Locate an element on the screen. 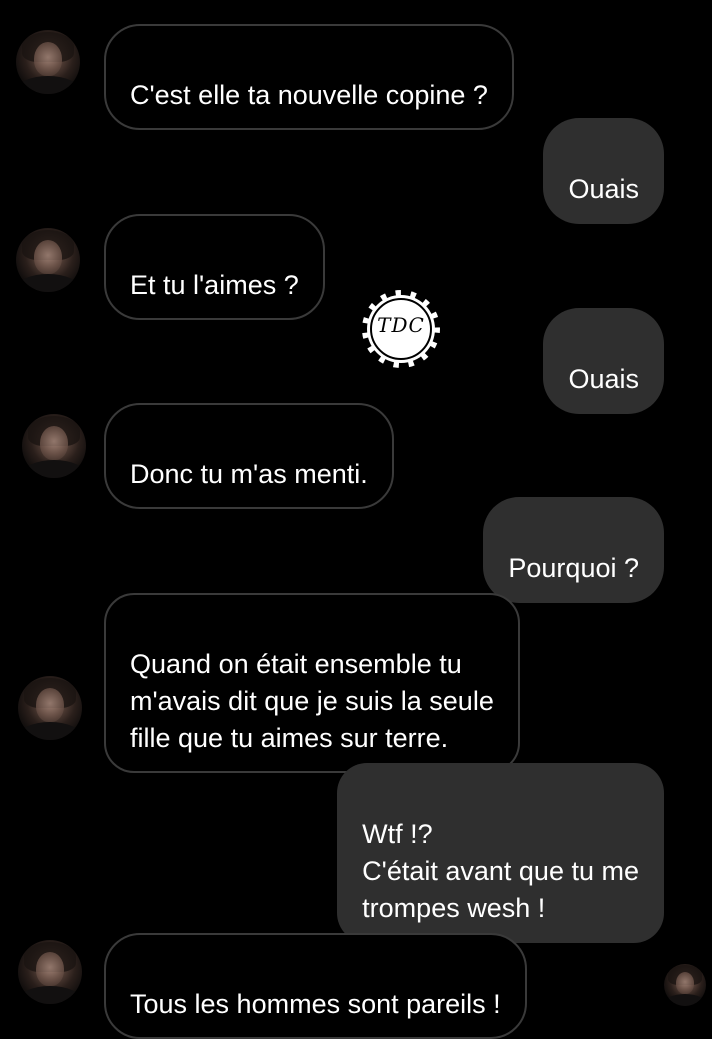 The height and width of the screenshot is (1039, 712). message-text: C'est elle ta nouvelle copine ? is located at coordinates (309, 95).